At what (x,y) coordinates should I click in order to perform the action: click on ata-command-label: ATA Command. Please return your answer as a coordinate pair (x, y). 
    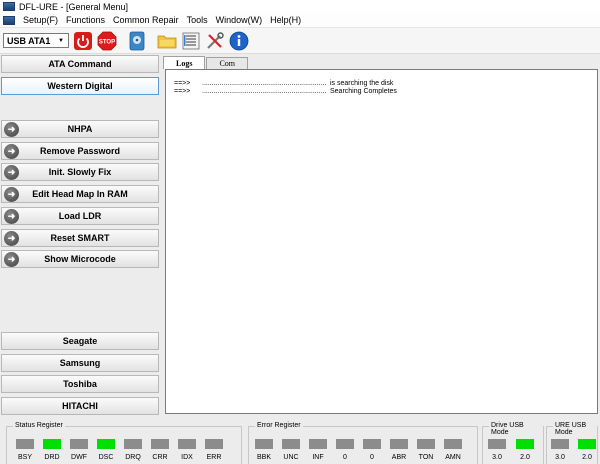
    Looking at the image, I should click on (80, 64).